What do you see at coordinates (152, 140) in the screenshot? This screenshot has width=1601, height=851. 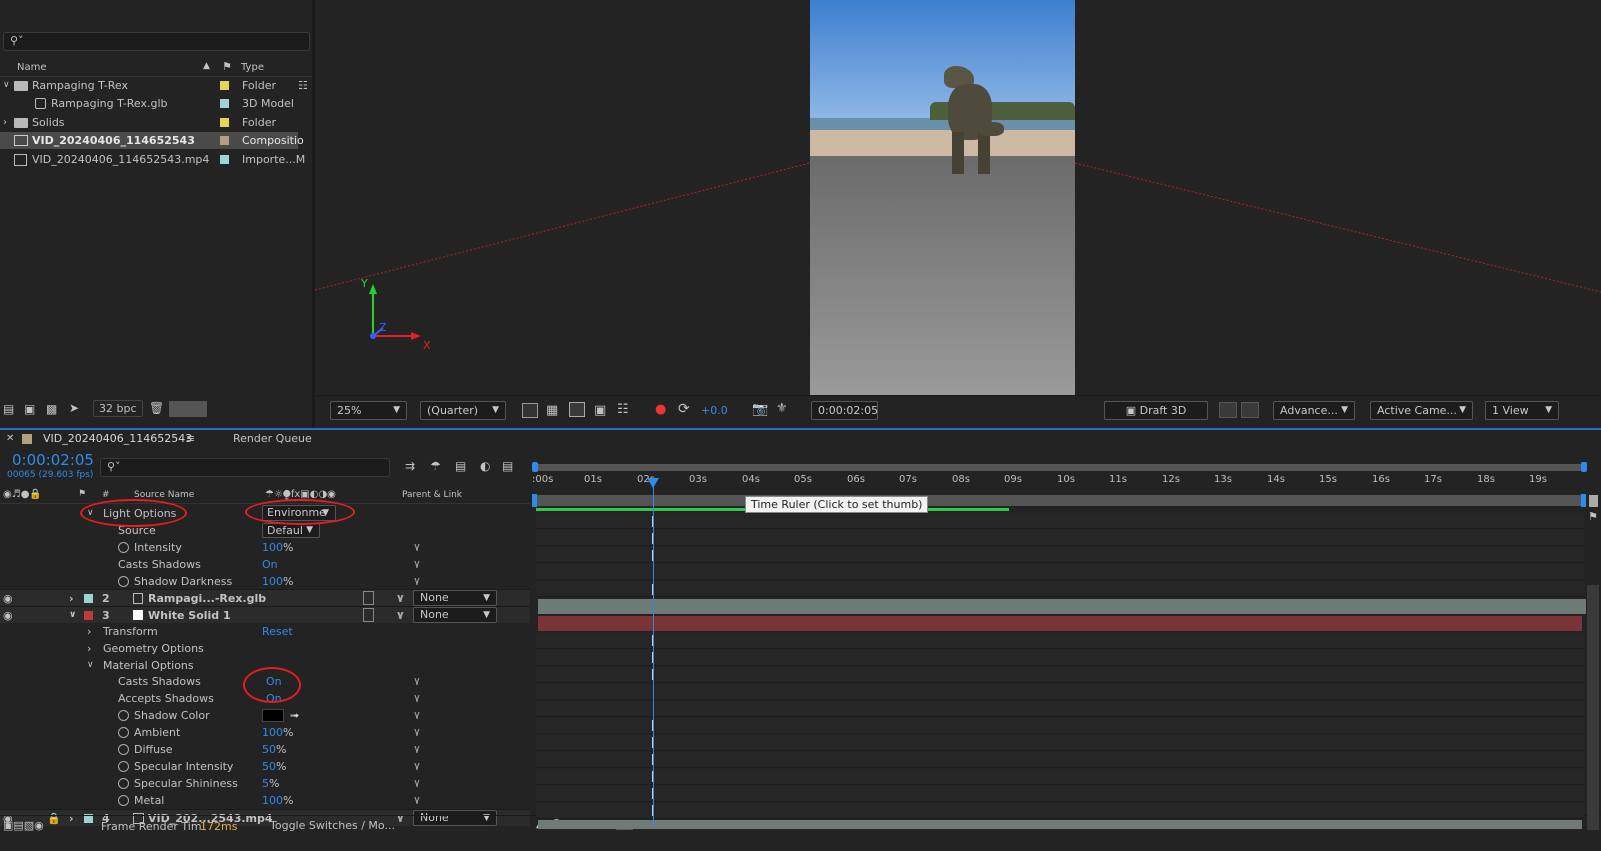 I see `project-item-selected: VID_20240406_114652543 Compositio` at bounding box center [152, 140].